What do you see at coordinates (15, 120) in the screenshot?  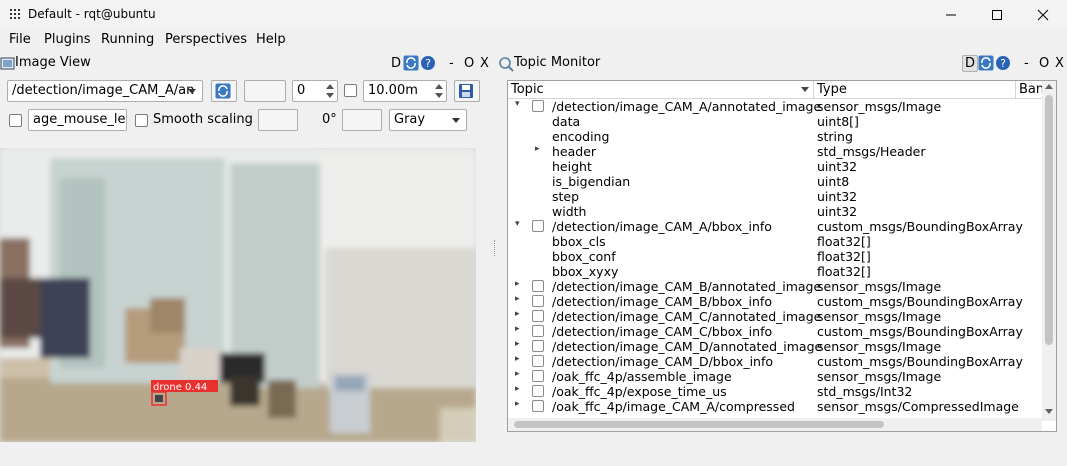 I see `mouse-publish-checkbox` at bounding box center [15, 120].